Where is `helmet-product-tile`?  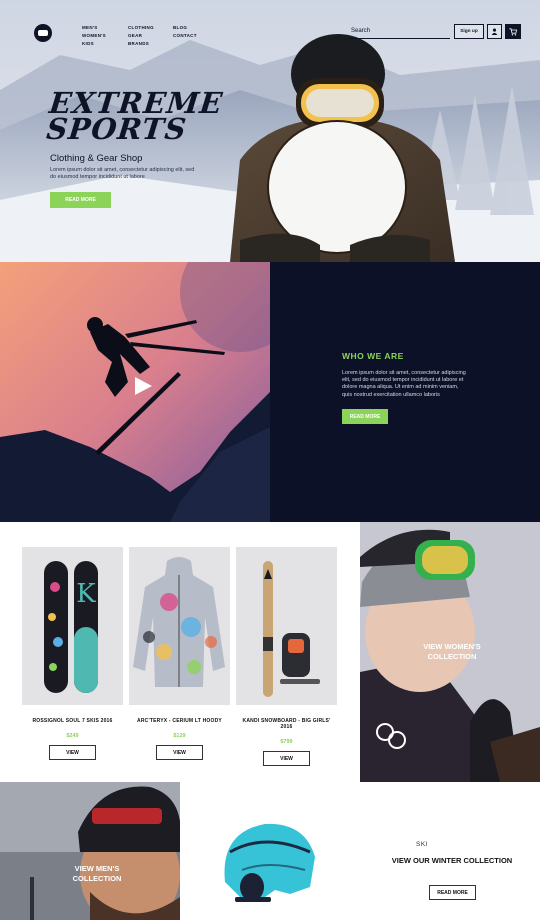
helmet-product-tile is located at coordinates (270, 851).